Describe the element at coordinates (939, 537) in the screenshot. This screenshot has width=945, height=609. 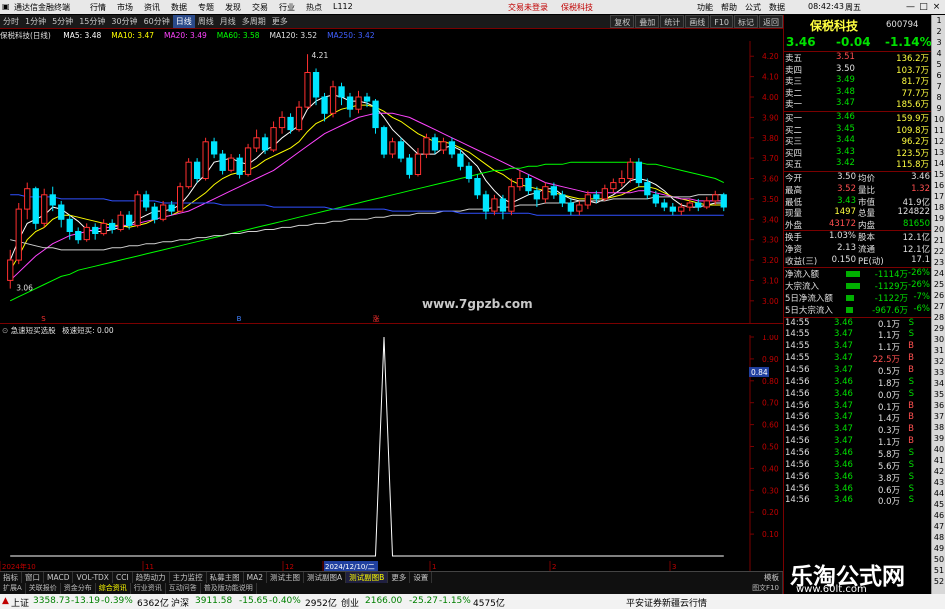
I see `side-index: 48` at that location.